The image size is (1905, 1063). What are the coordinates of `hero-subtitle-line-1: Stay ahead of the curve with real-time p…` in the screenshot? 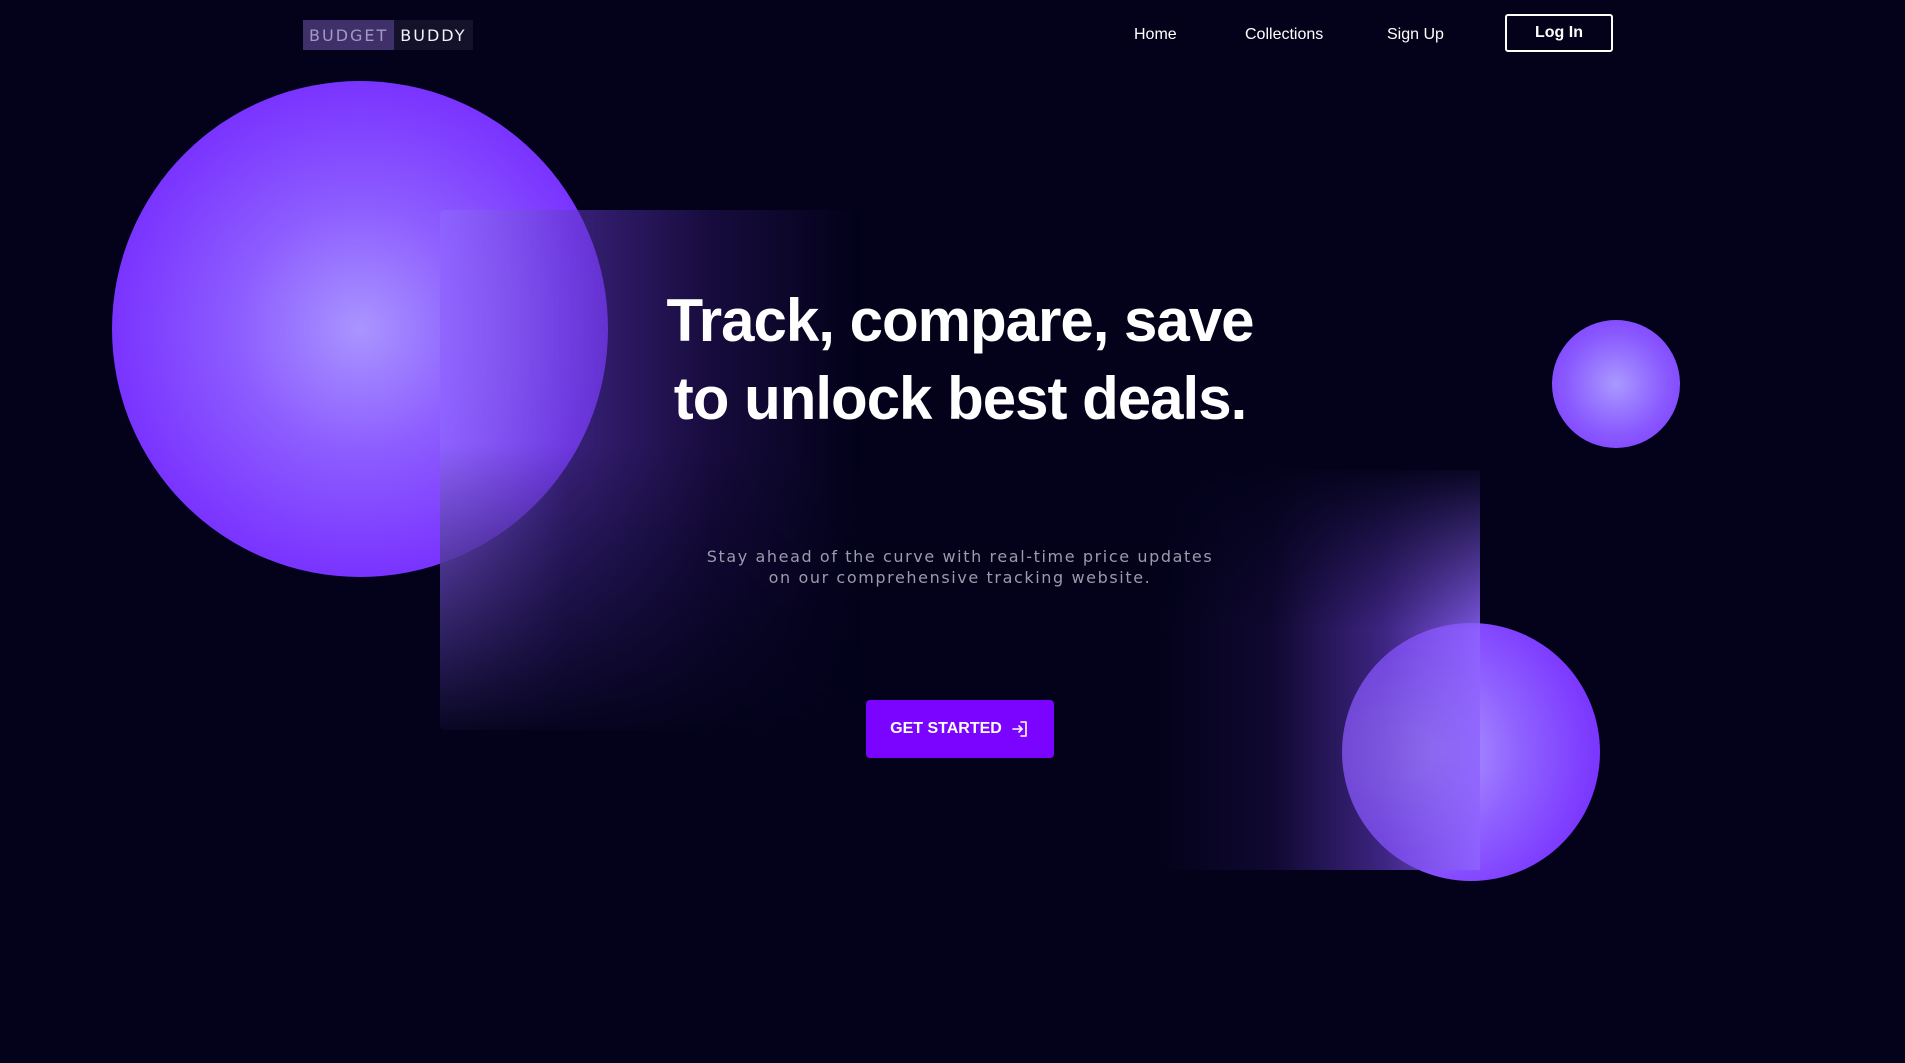 It's located at (960, 556).